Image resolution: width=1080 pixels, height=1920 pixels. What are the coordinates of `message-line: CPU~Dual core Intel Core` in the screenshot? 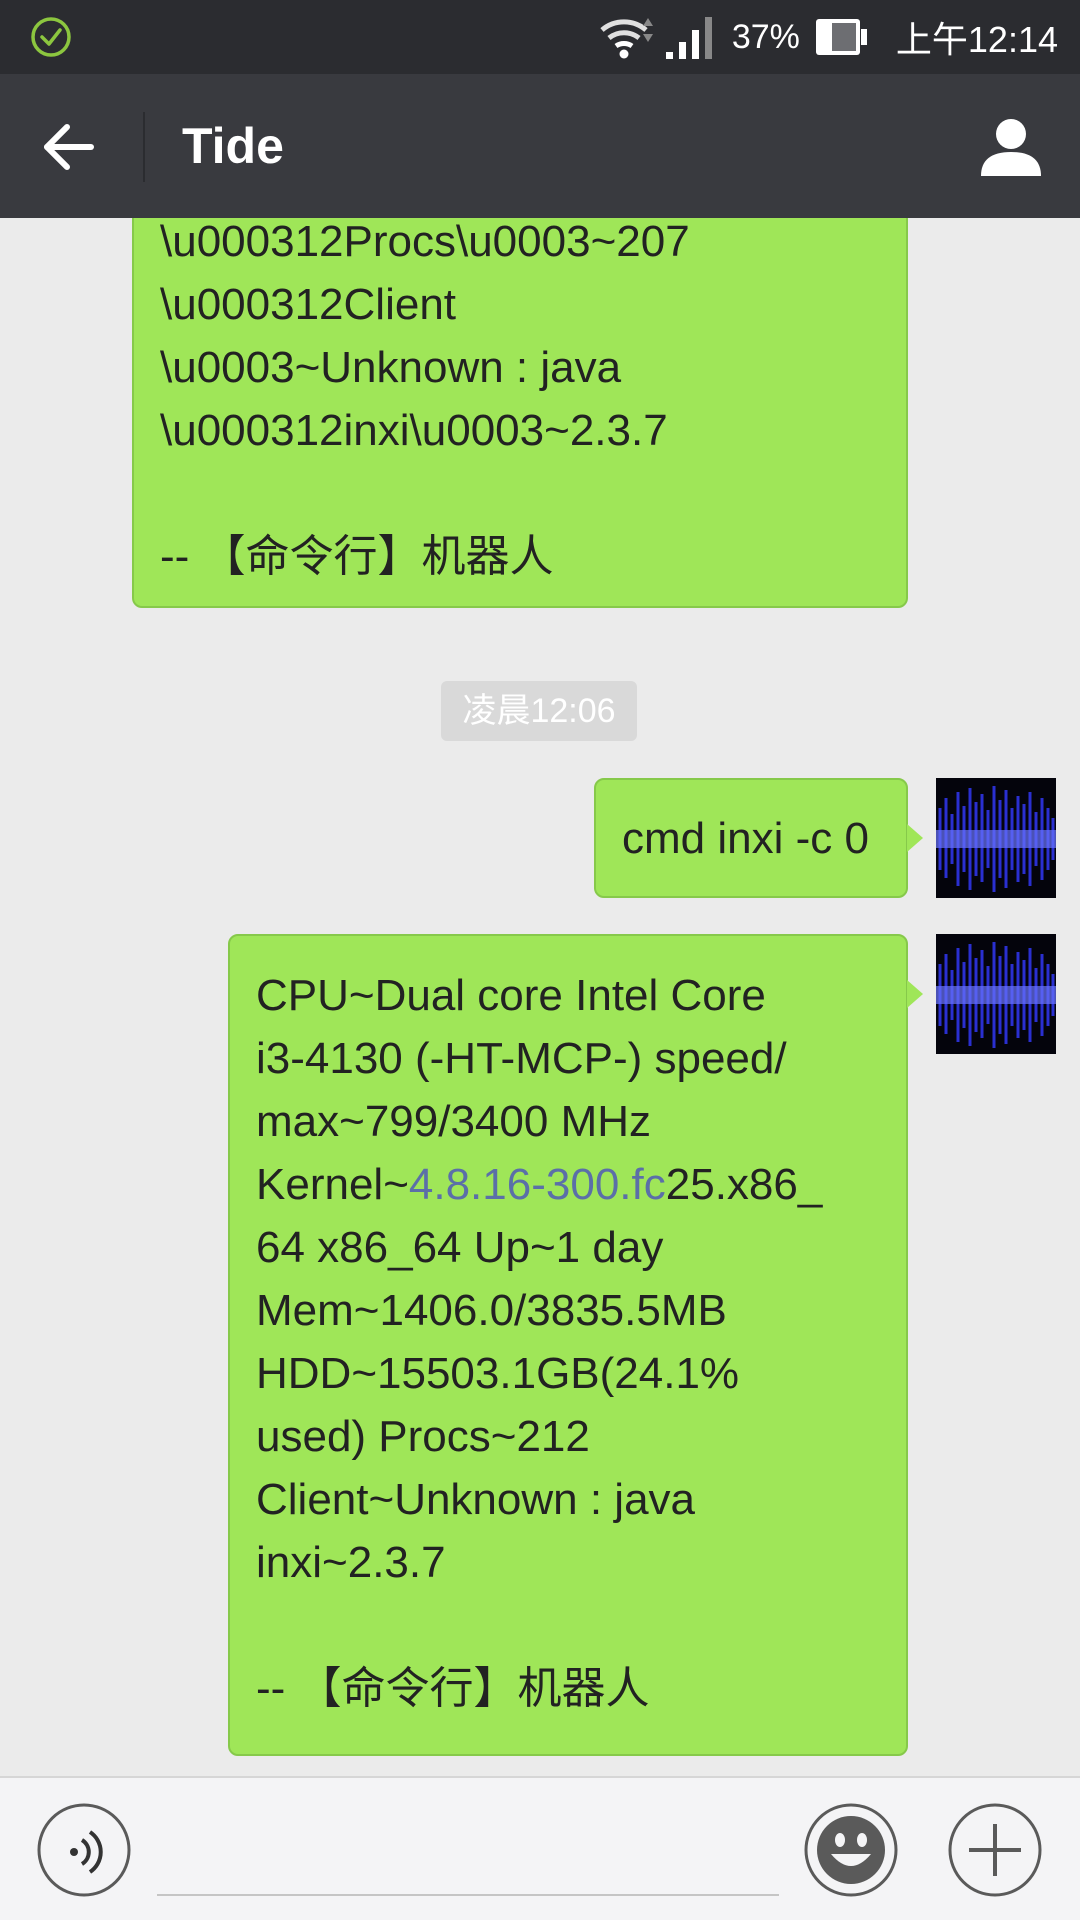 It's located at (511, 995).